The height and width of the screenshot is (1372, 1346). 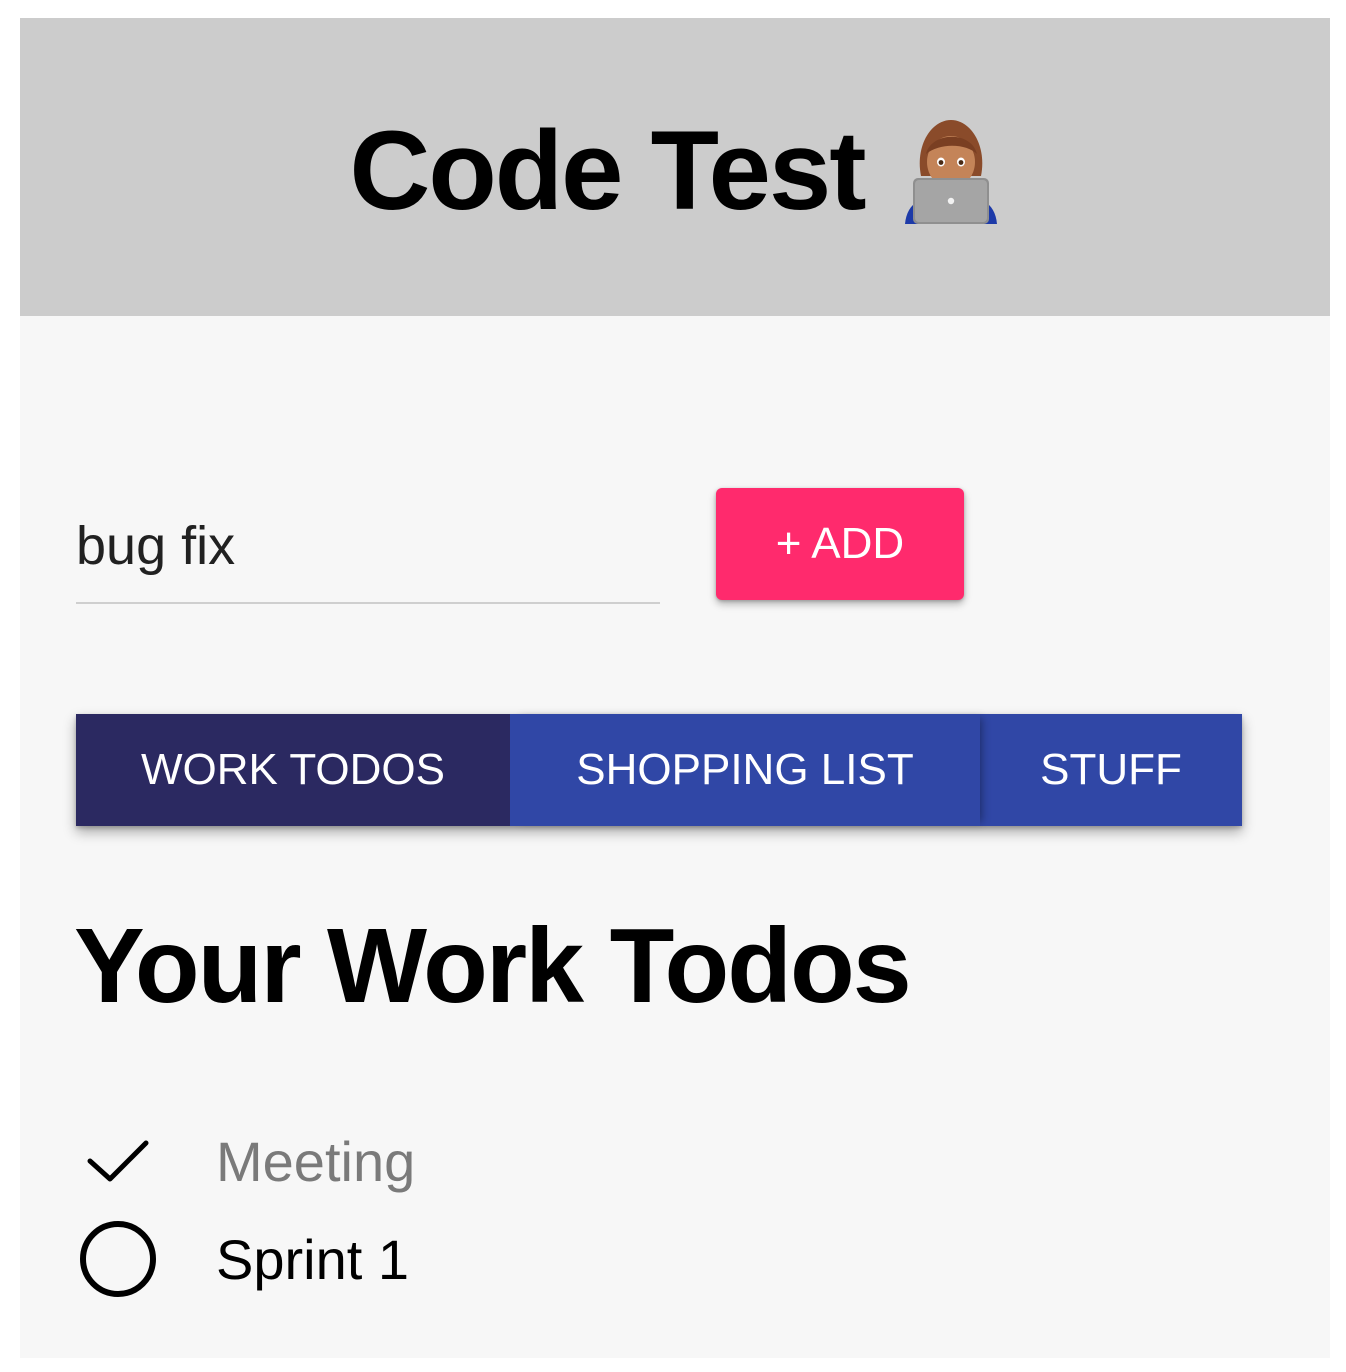 I want to click on todo-input-wrapper, so click(x=368, y=550).